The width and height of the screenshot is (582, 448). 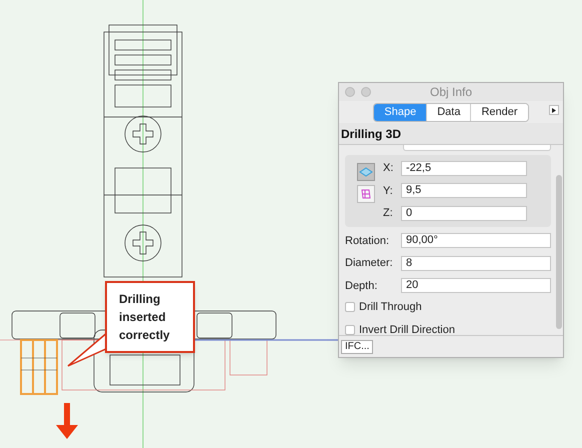 I want to click on cube-icon, so click(x=366, y=194).